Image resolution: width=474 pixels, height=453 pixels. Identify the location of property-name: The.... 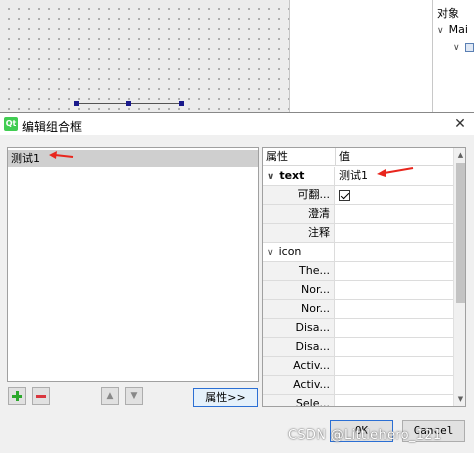
(299, 271).